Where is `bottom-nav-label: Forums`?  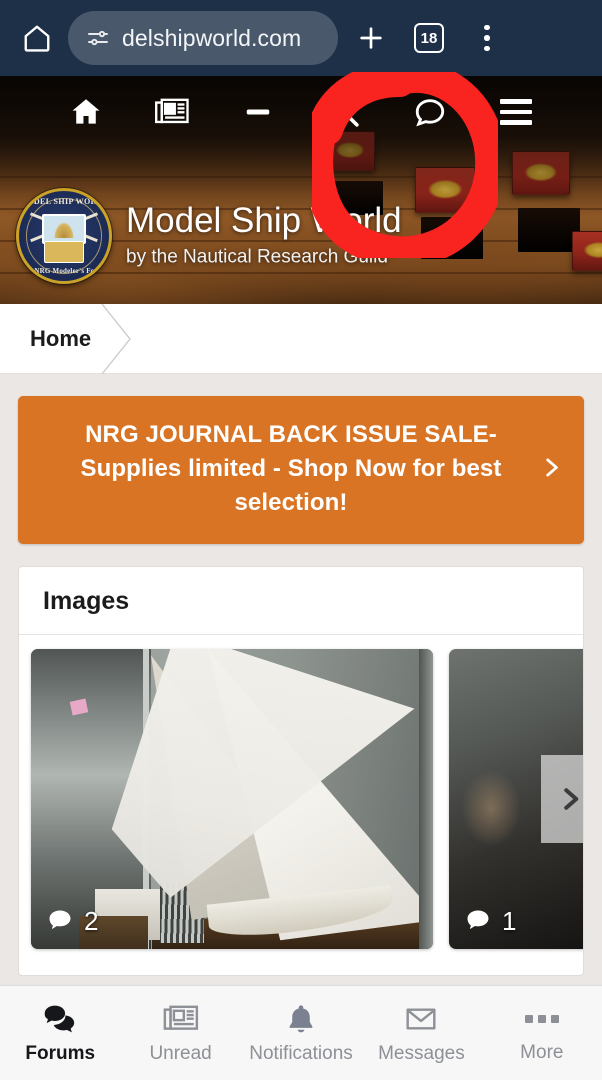 bottom-nav-label: Forums is located at coordinates (60, 1053).